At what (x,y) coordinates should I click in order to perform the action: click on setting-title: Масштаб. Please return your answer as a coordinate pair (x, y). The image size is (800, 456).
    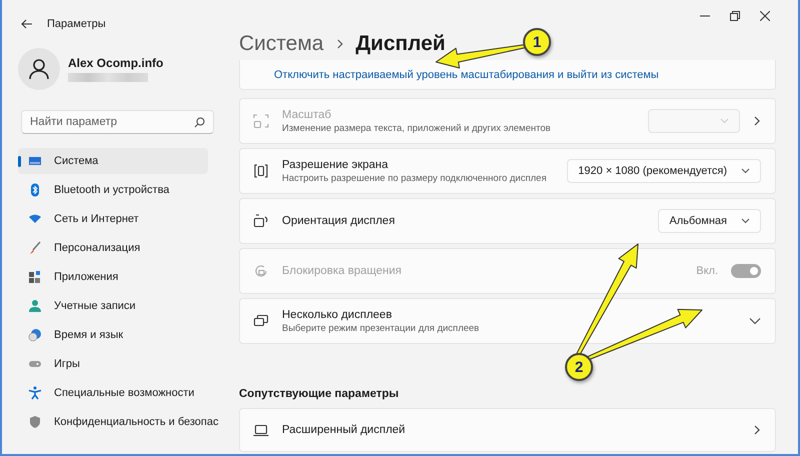
    Looking at the image, I should click on (307, 114).